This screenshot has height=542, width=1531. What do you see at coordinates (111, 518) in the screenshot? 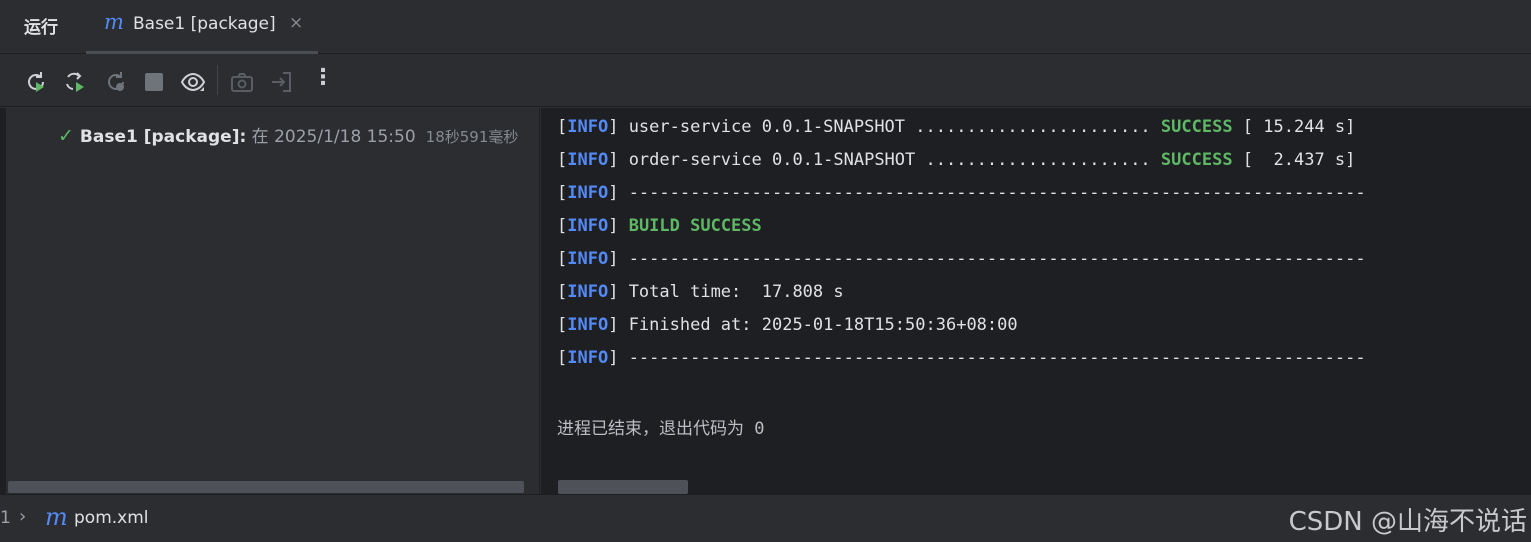
I see `breadcrumb-file: pom.xml` at bounding box center [111, 518].